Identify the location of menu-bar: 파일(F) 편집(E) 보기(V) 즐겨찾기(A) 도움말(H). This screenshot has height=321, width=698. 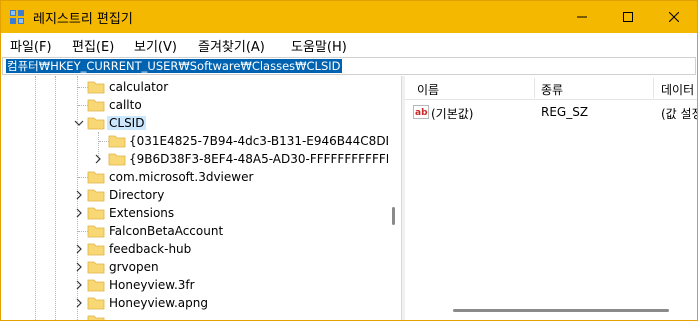
(349, 44).